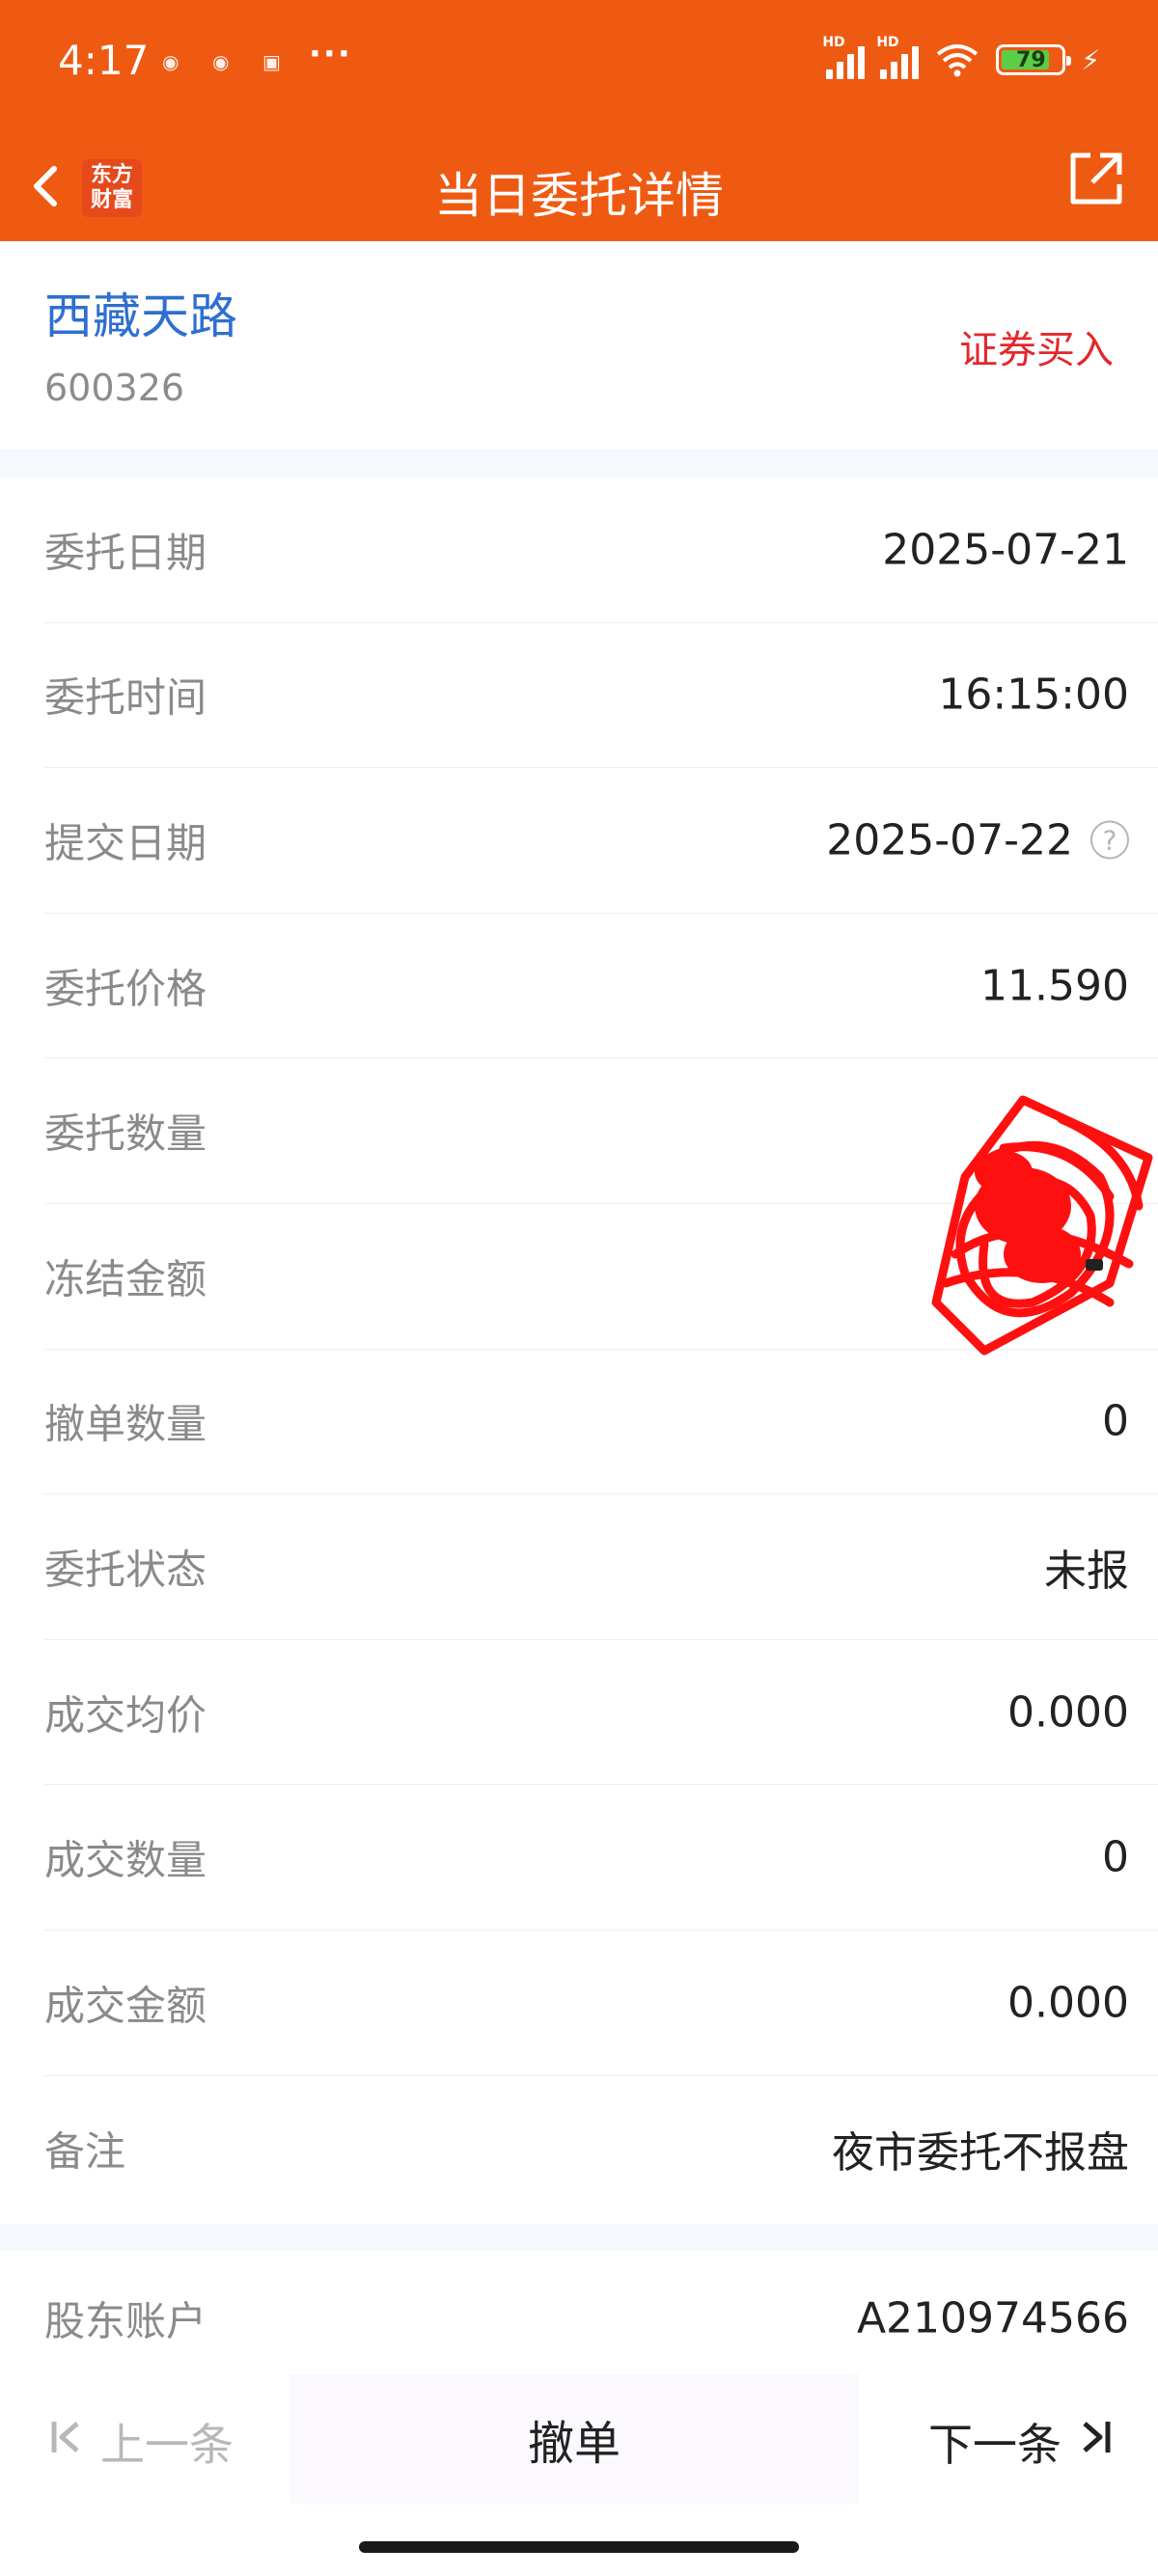 The height and width of the screenshot is (2576, 1158). Describe the element at coordinates (1036, 350) in the screenshot. I see `order-type: 证券买入` at that location.